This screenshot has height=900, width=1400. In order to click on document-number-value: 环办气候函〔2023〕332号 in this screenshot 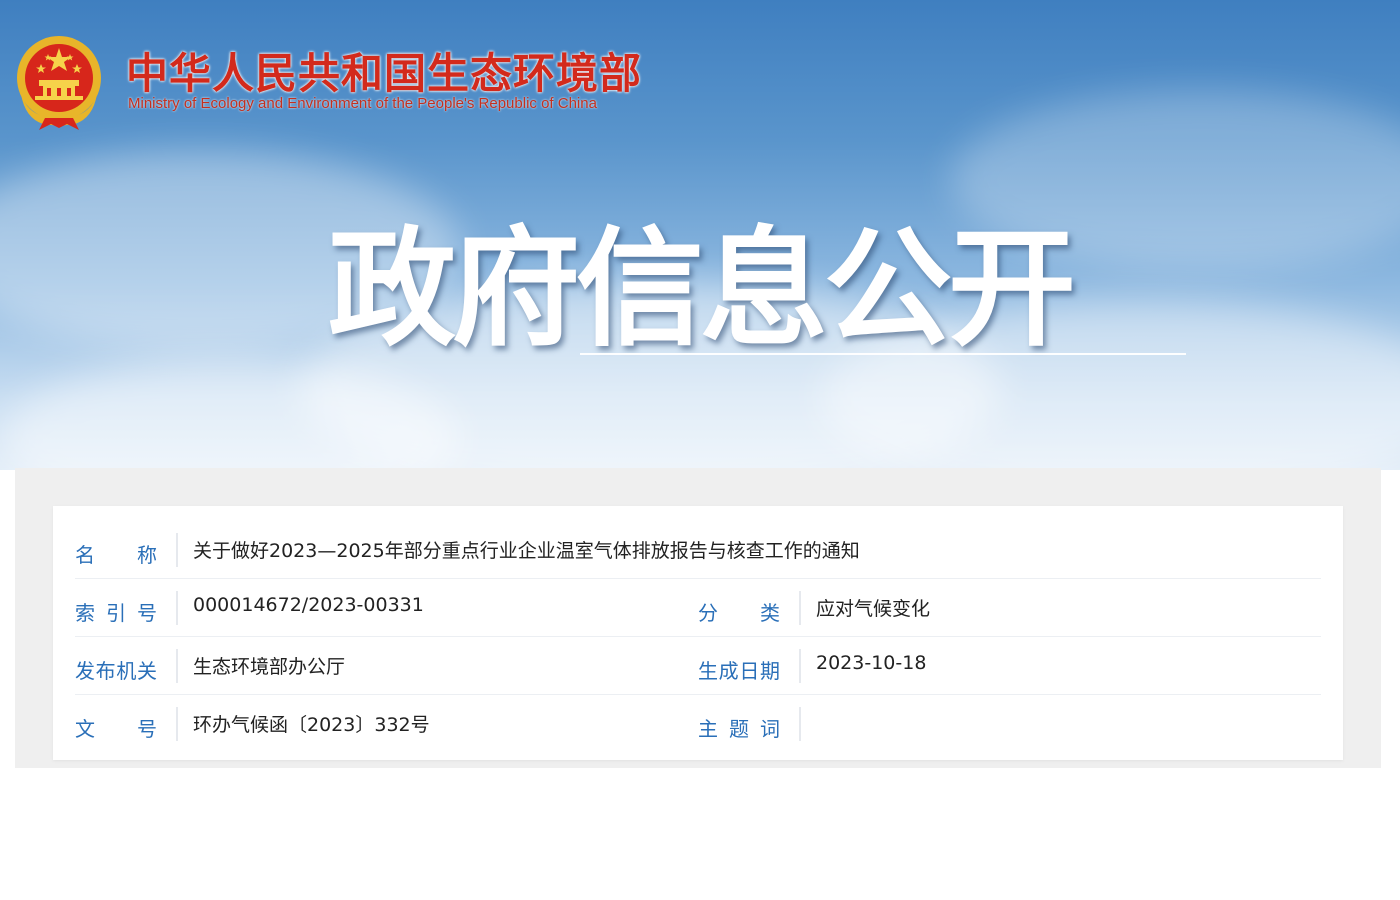, I will do `click(311, 725)`.